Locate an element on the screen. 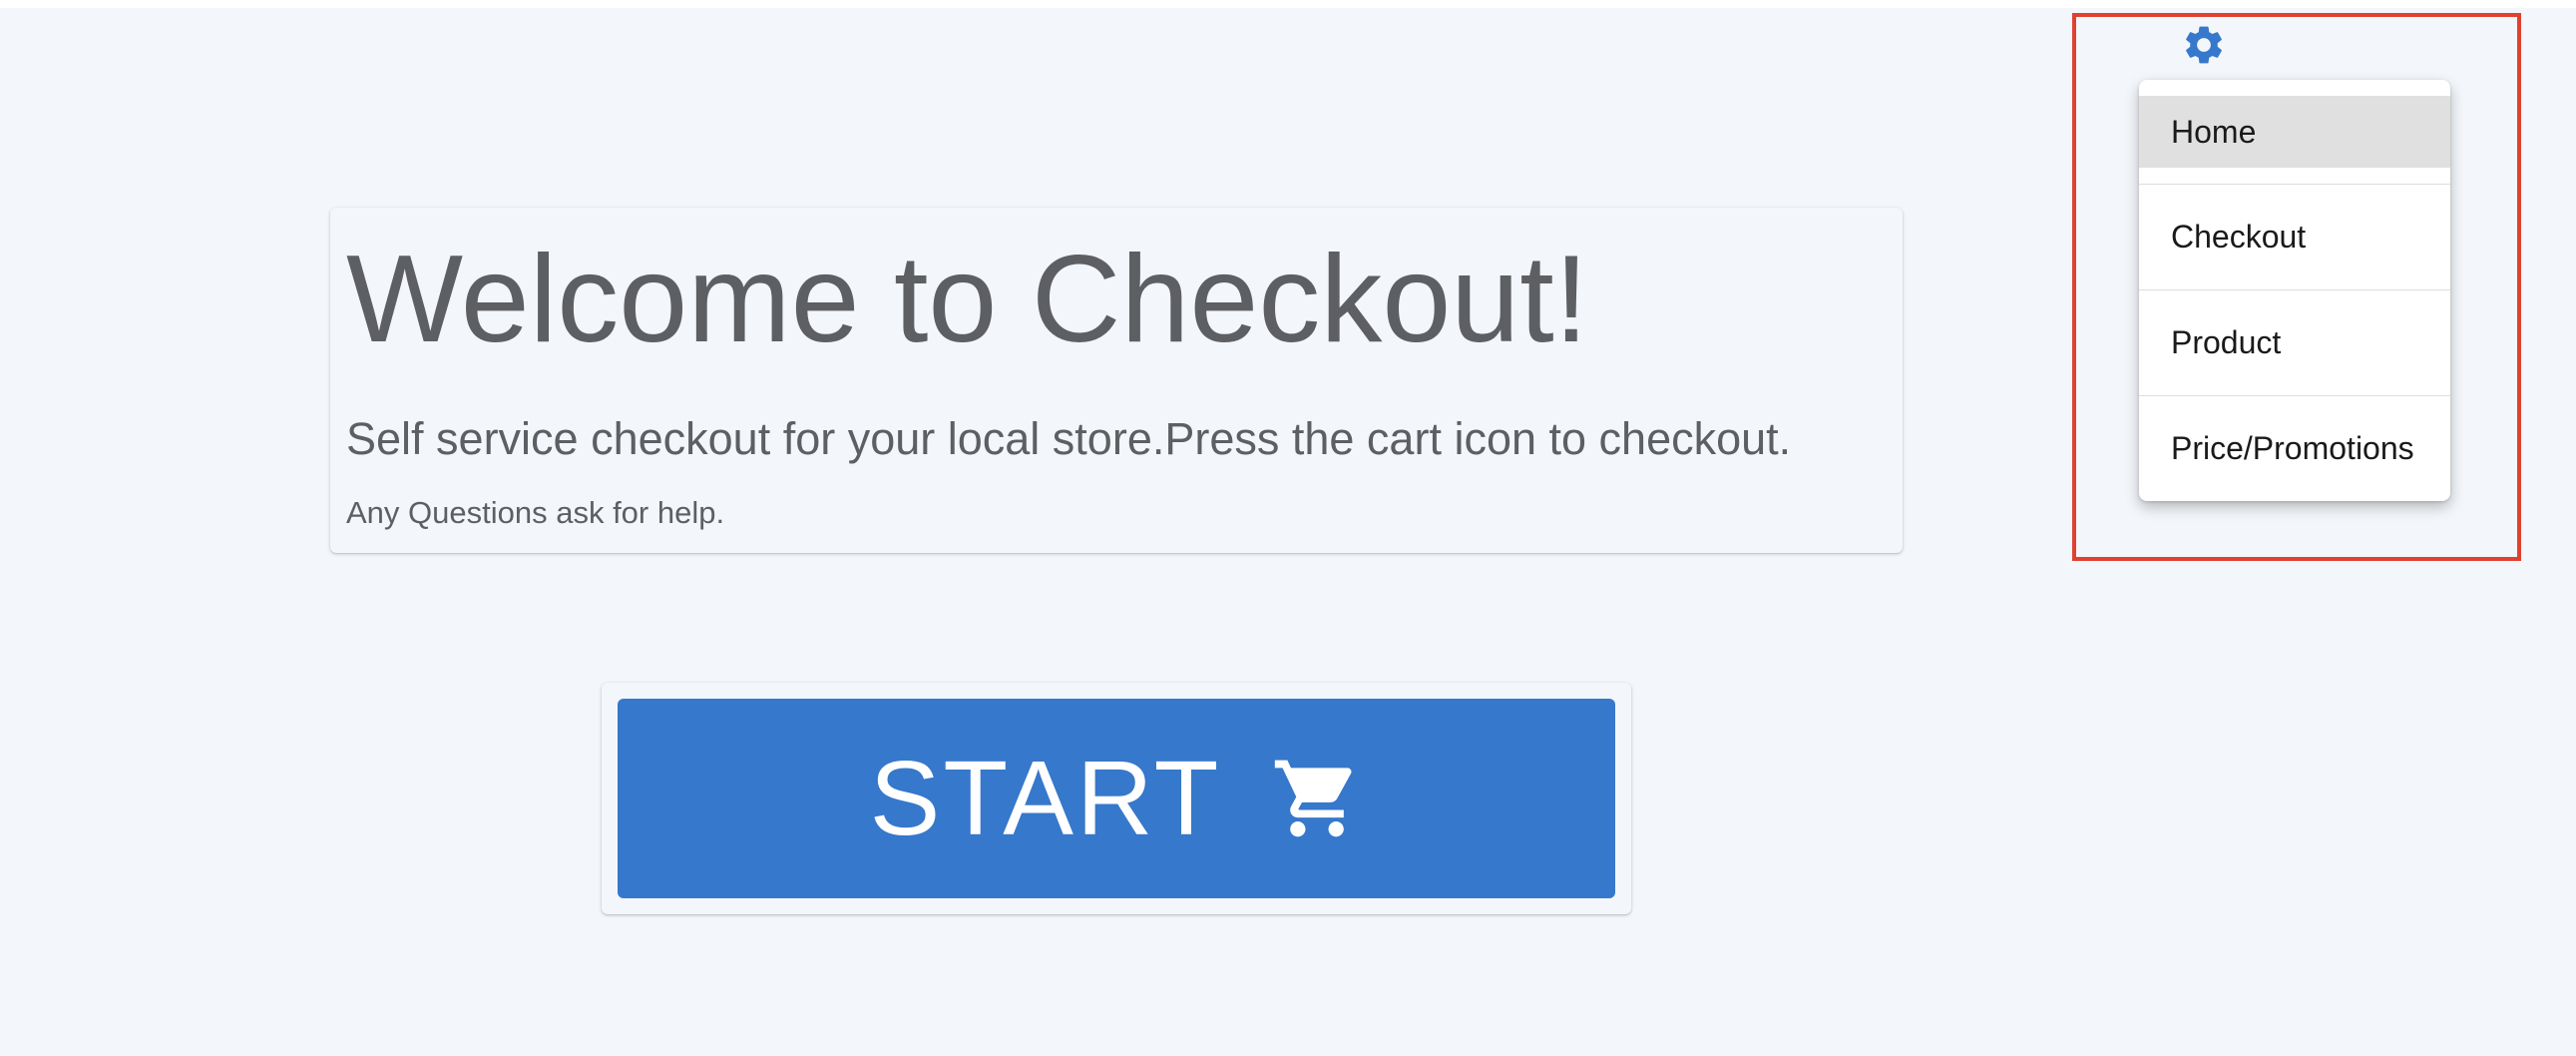  cart-icon is located at coordinates (1313, 798).